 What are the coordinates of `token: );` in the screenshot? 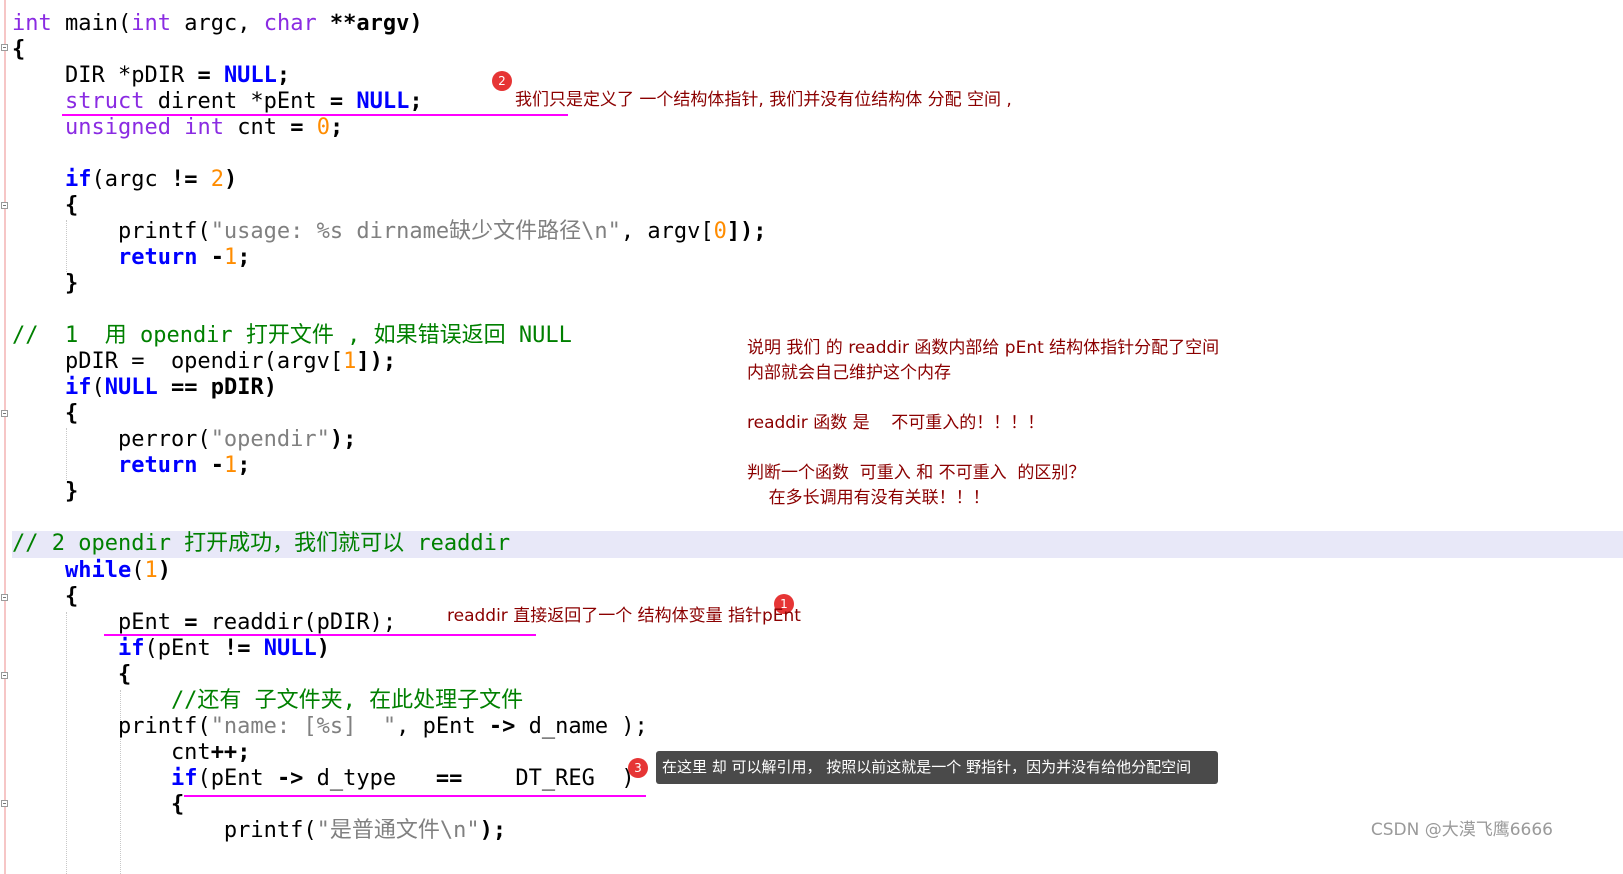 It's located at (343, 439).